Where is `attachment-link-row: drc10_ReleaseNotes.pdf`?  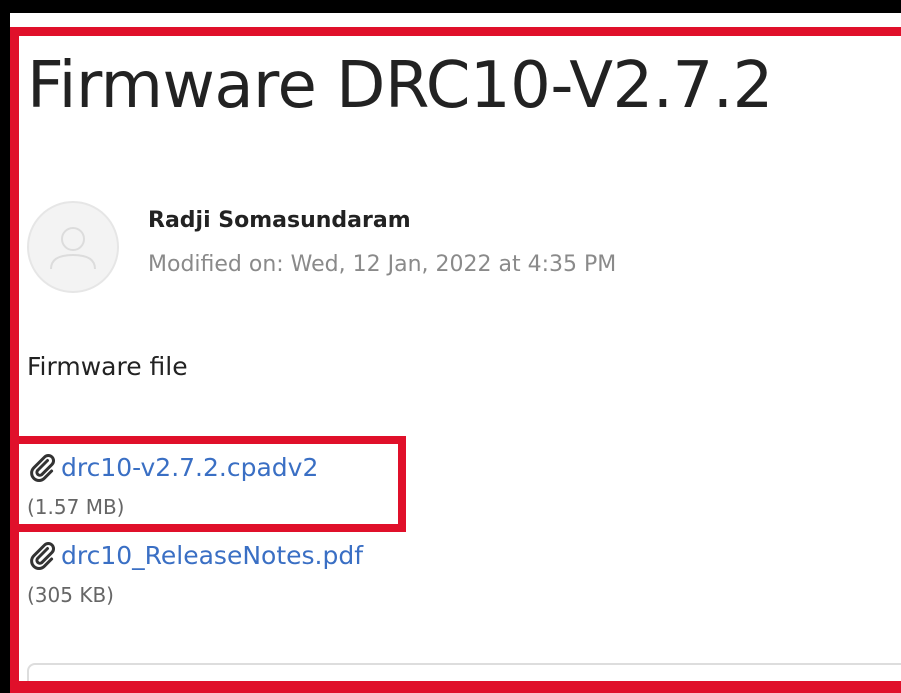
attachment-link-row: drc10_ReleaseNotes.pdf is located at coordinates (195, 555).